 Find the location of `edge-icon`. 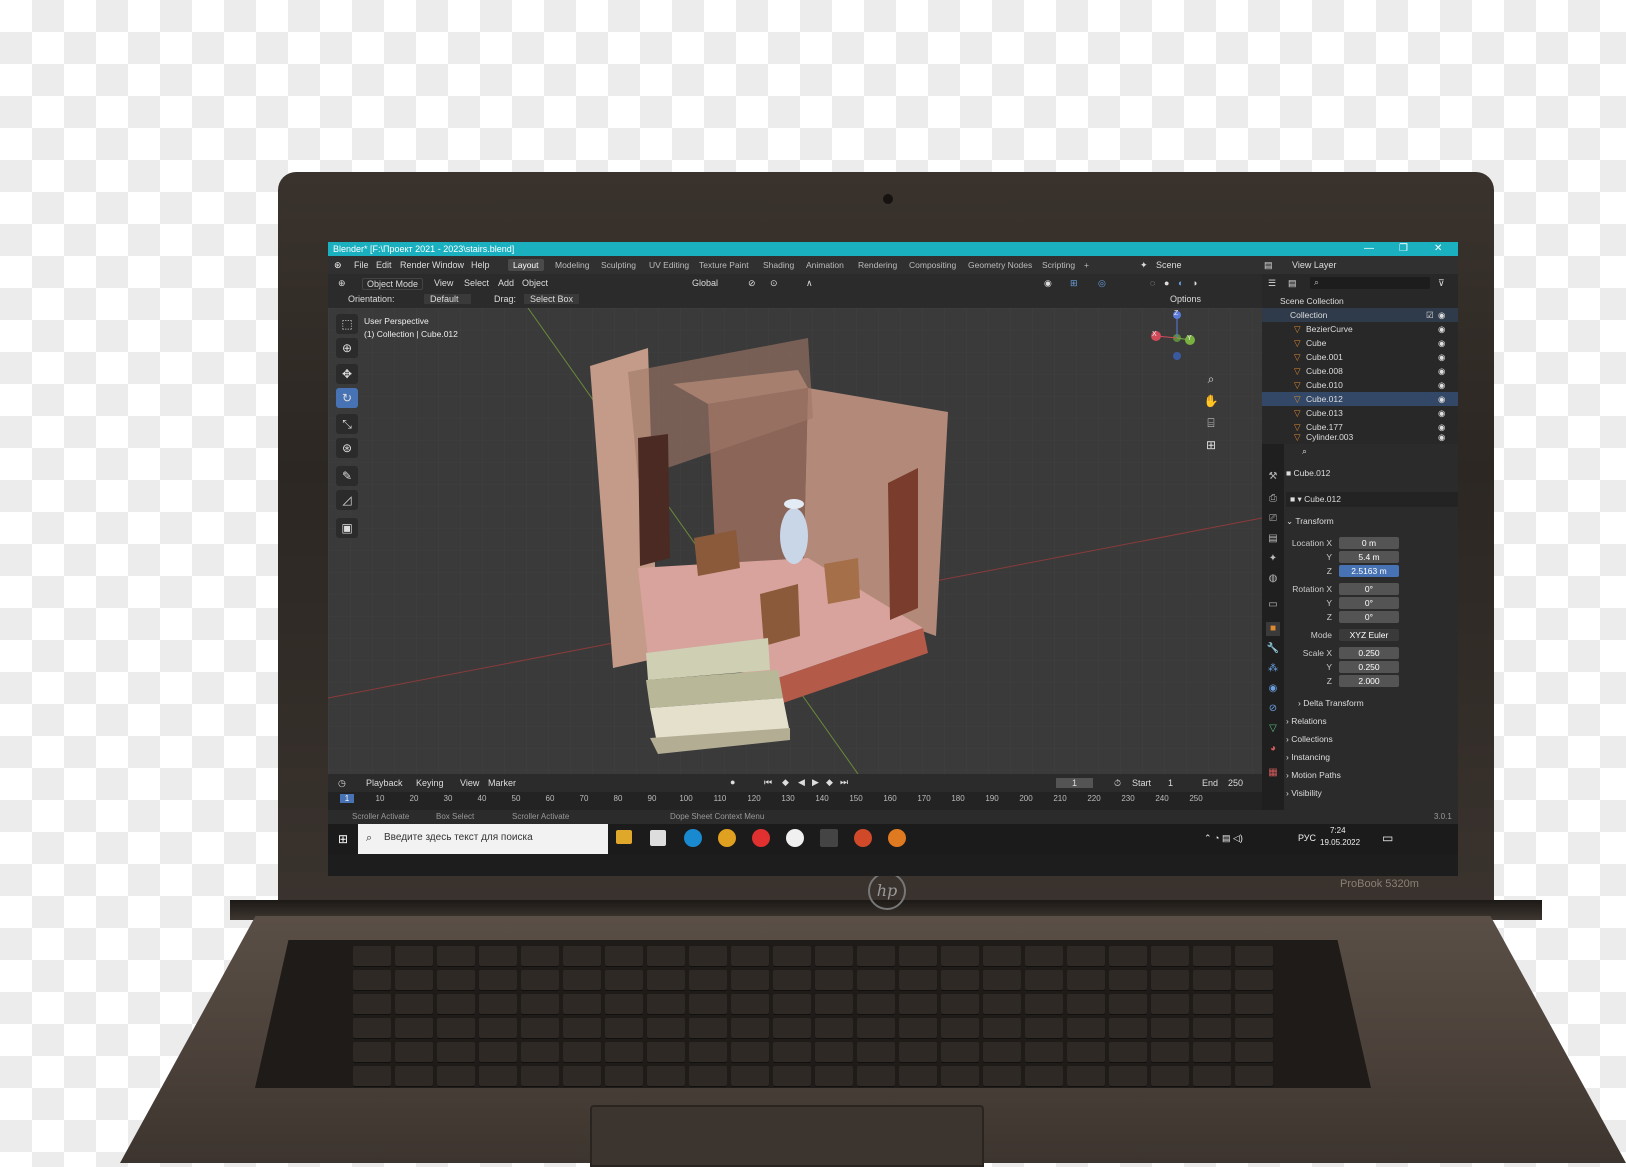

edge-icon is located at coordinates (693, 838).